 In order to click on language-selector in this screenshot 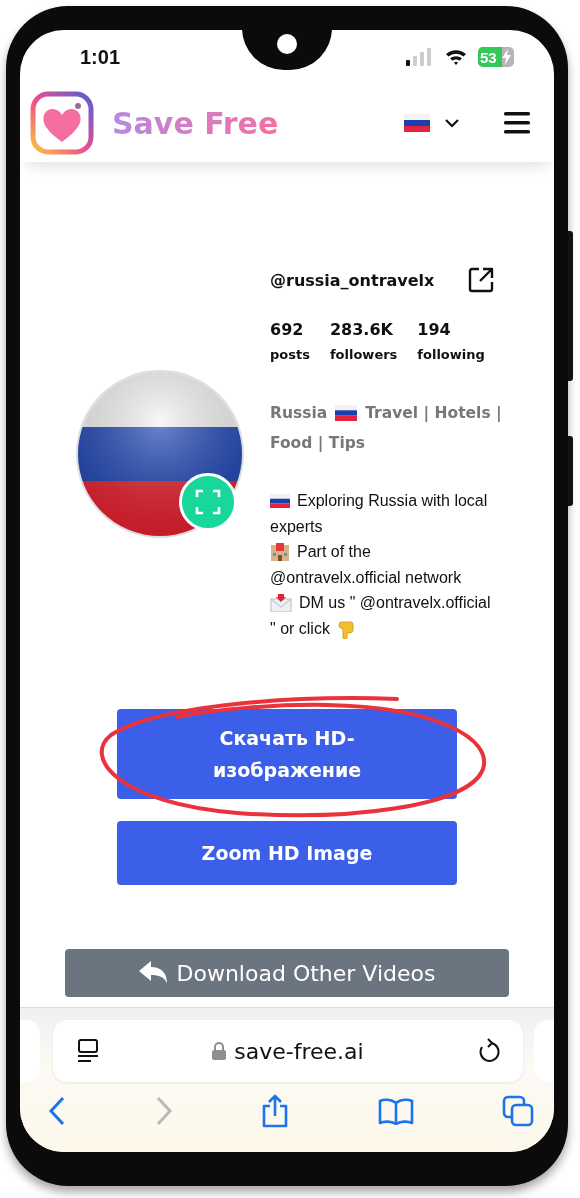, I will do `click(432, 123)`.